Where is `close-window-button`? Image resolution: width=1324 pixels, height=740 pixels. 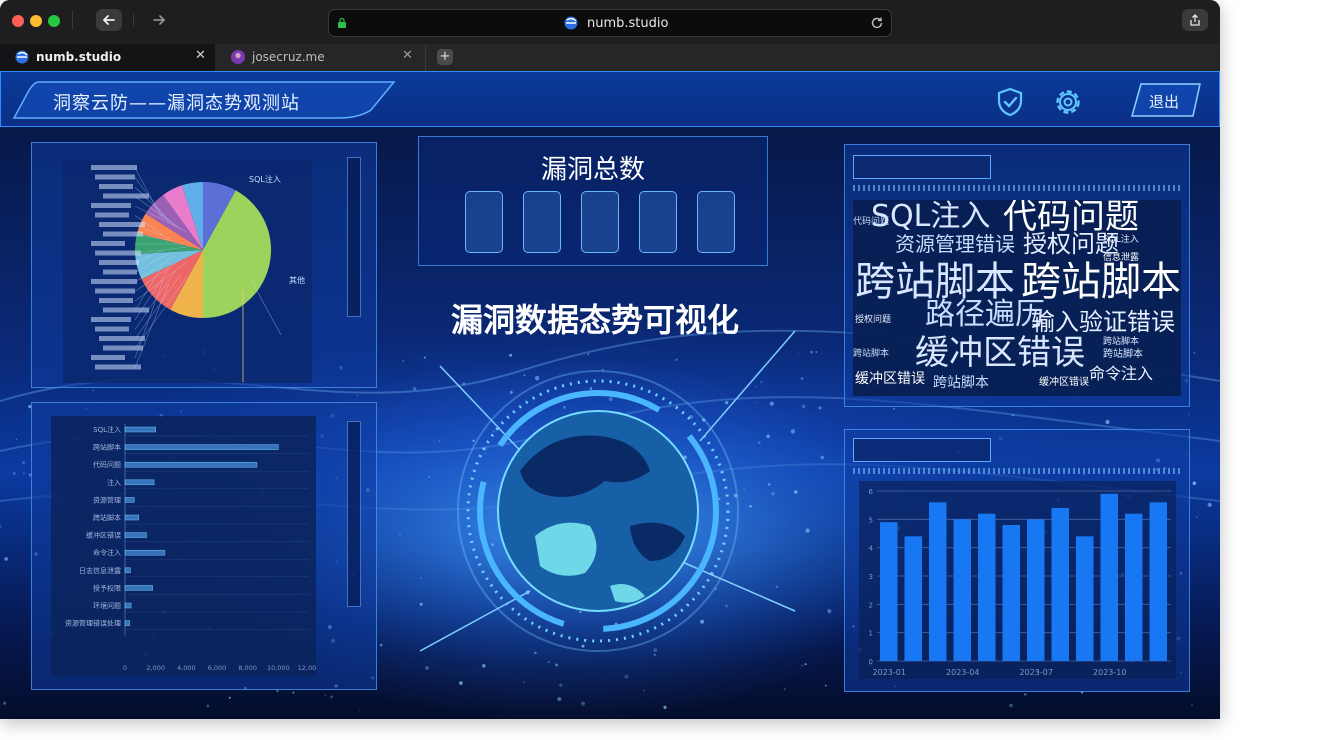
close-window-button is located at coordinates (18, 21).